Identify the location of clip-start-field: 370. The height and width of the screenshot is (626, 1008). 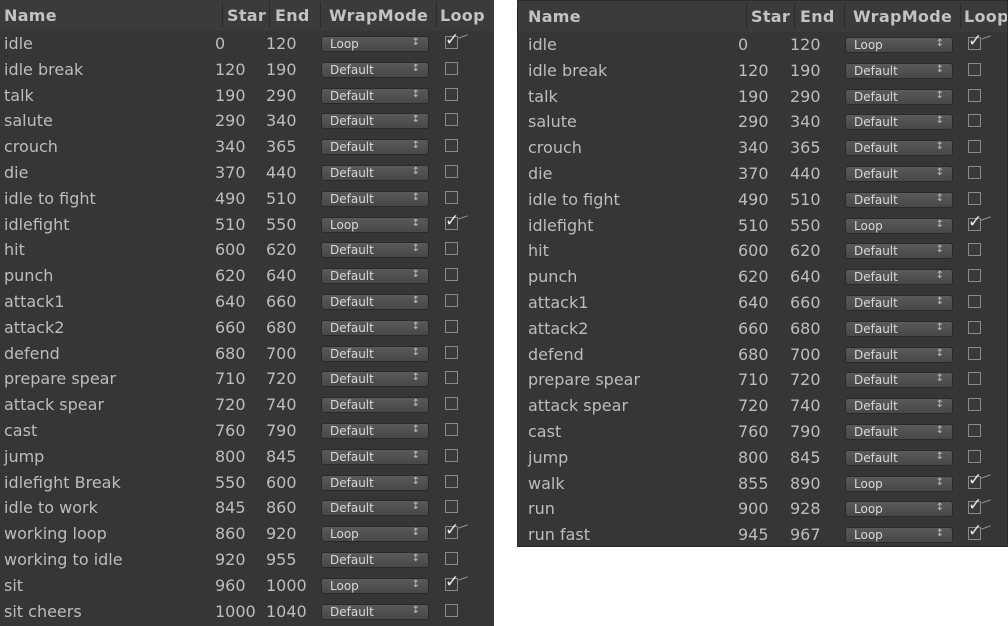
(753, 173).